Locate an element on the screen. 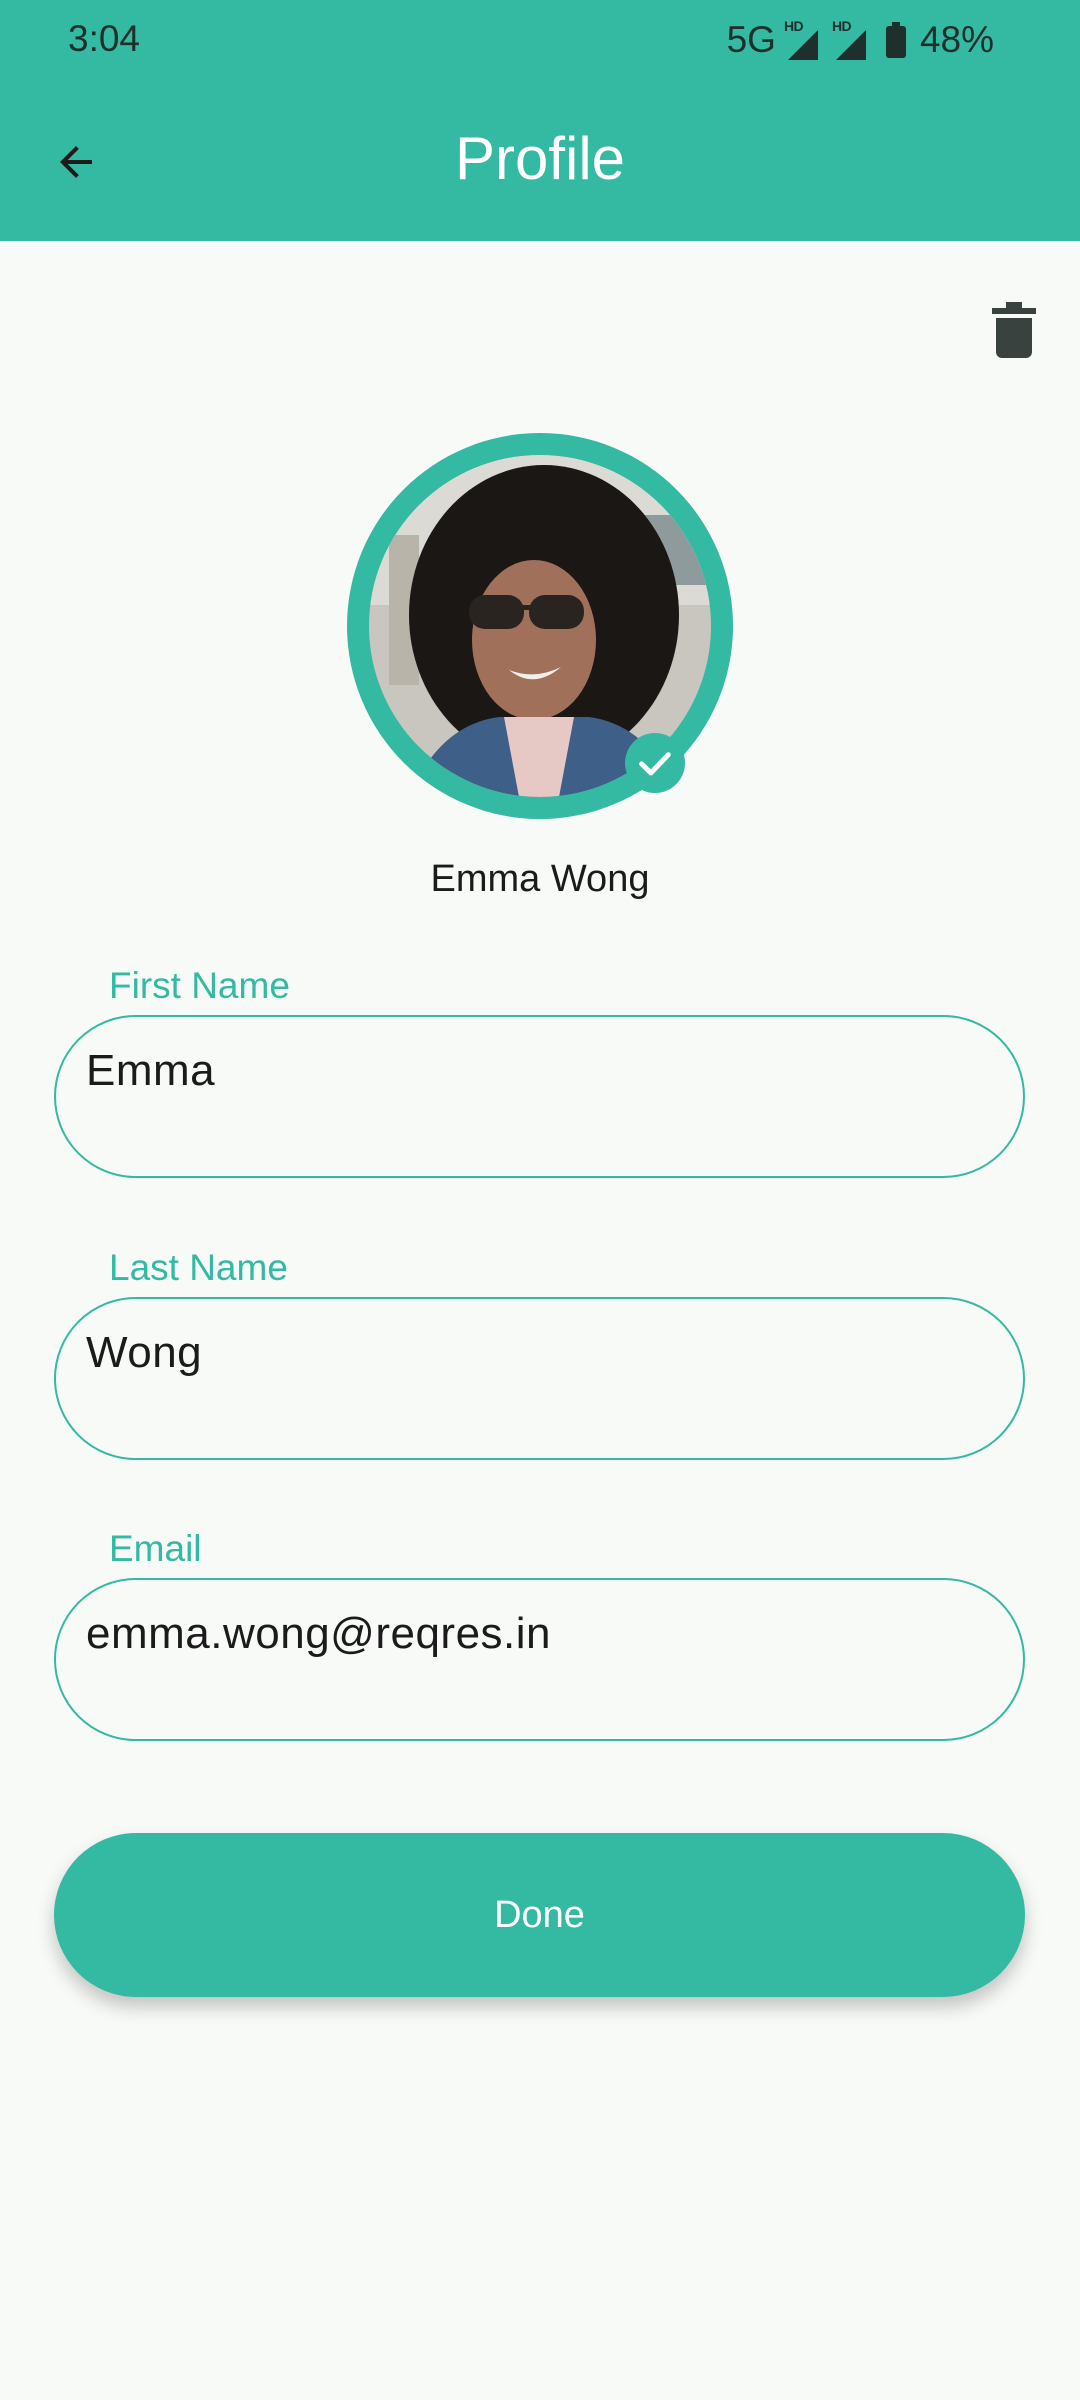  battery-icon is located at coordinates (895, 40).